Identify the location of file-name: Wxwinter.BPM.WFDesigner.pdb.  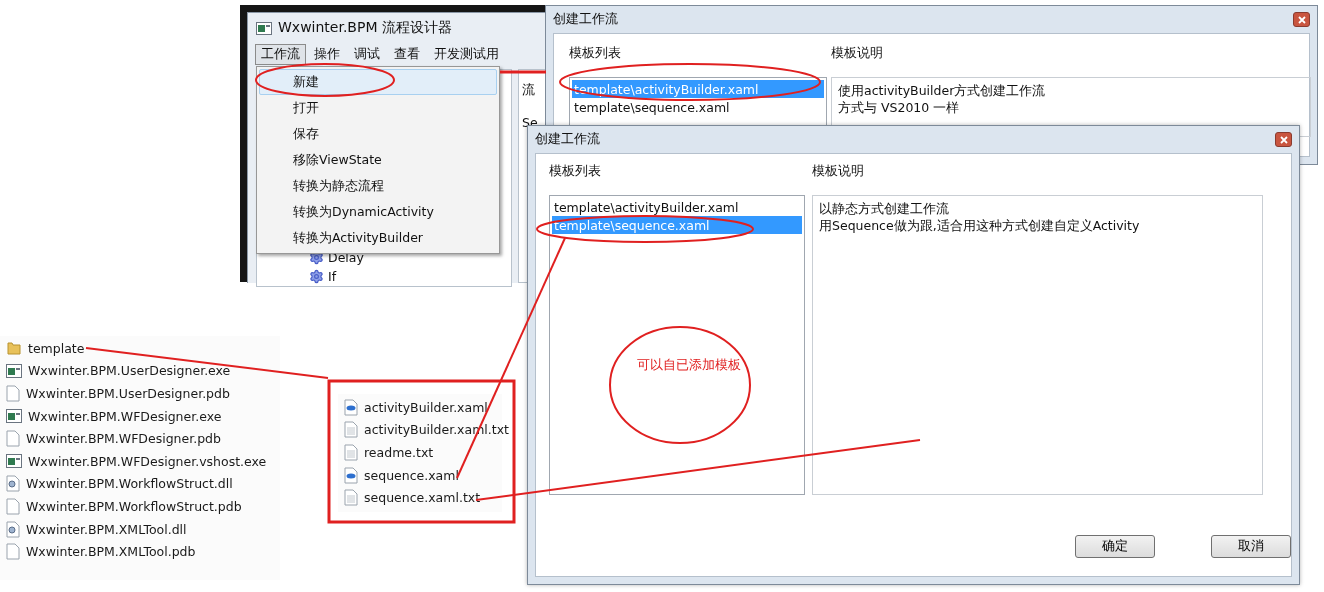
(123, 439).